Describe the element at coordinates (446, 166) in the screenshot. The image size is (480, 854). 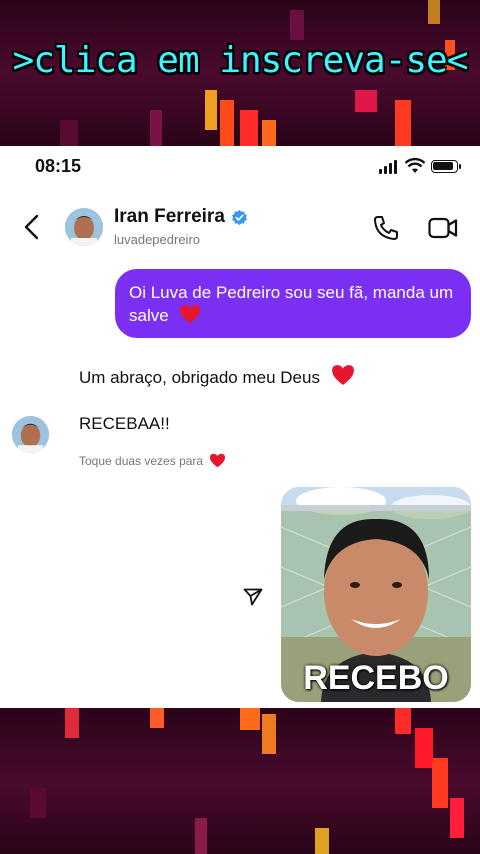
I see `battery-icon` at that location.